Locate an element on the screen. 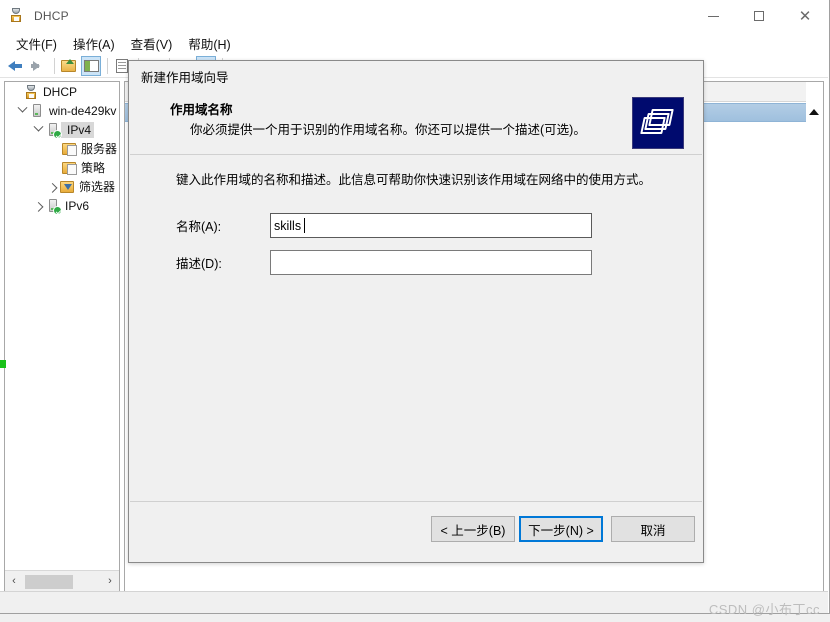  ipv4-icon is located at coordinates (53, 130).